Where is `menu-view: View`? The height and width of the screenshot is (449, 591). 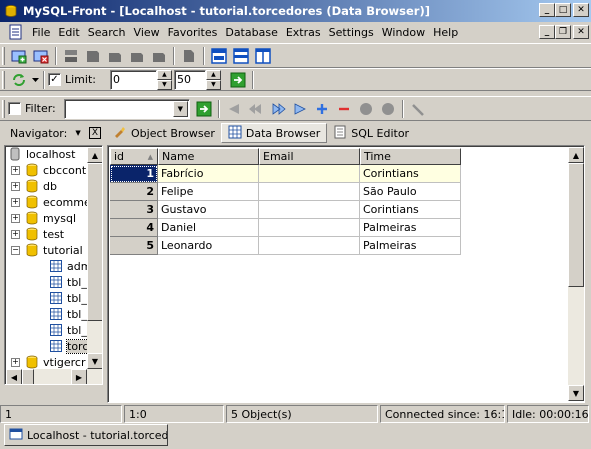 menu-view: View is located at coordinates (147, 32).